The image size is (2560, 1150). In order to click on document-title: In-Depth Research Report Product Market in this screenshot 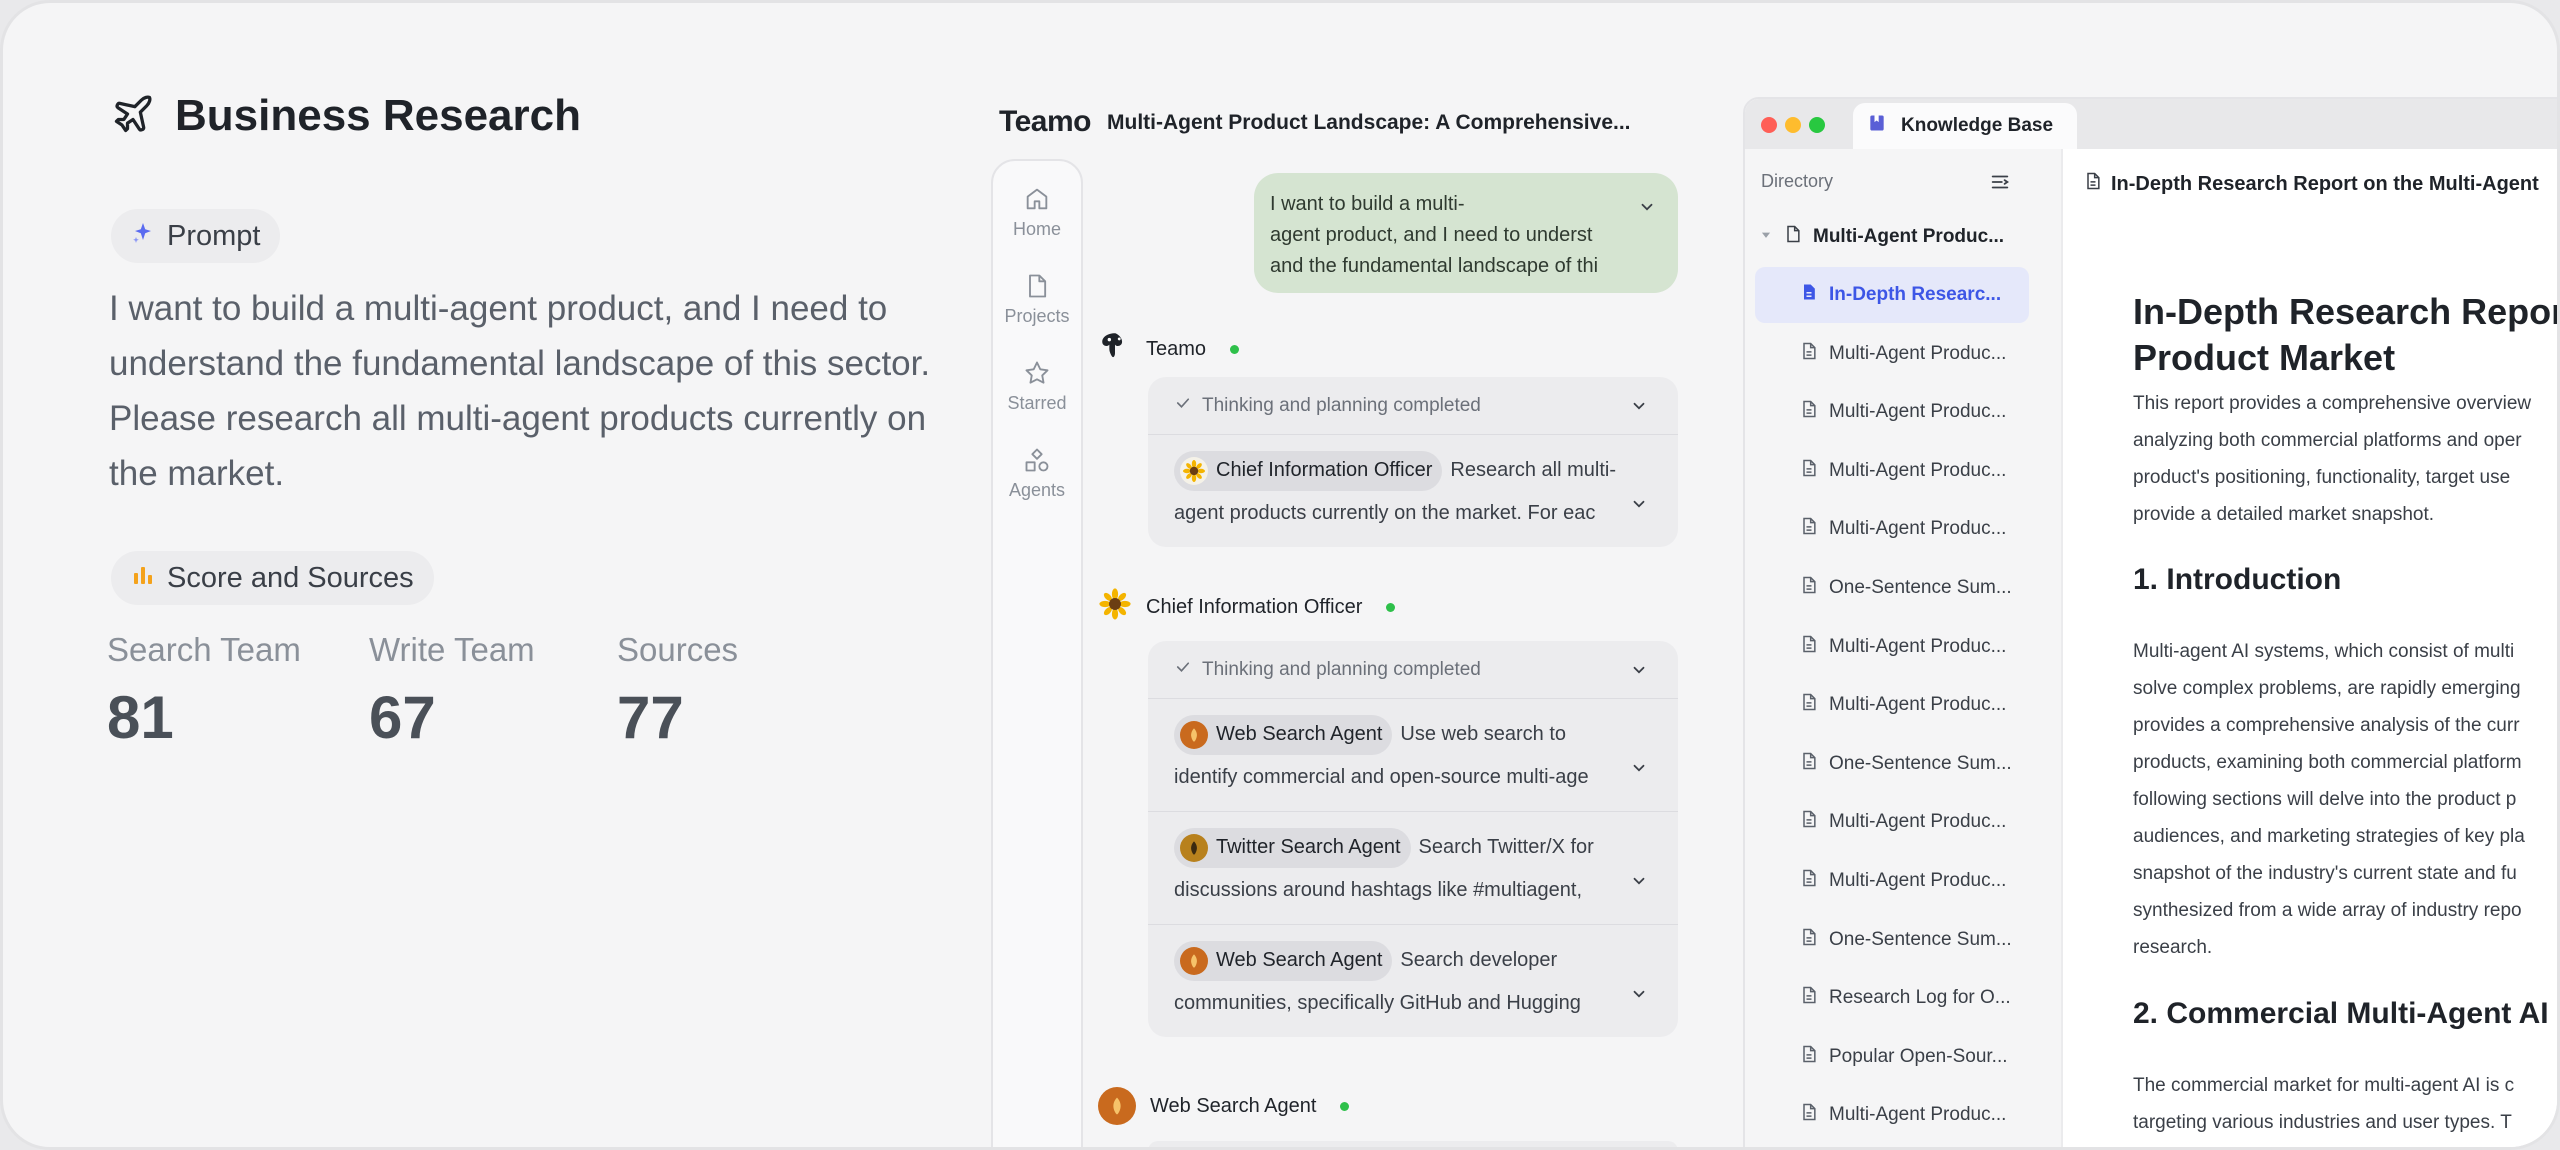, I will do `click(2345, 335)`.